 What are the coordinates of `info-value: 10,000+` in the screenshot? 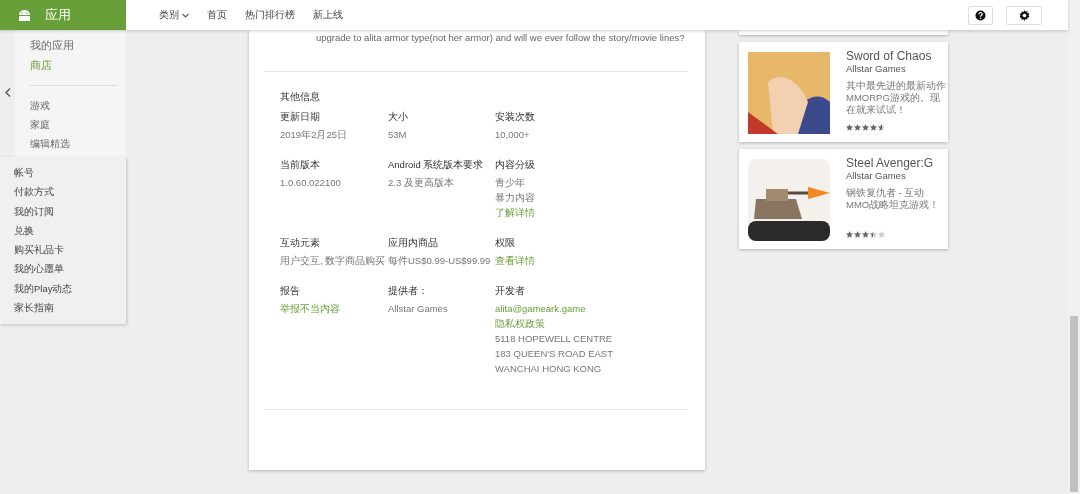 It's located at (513, 135).